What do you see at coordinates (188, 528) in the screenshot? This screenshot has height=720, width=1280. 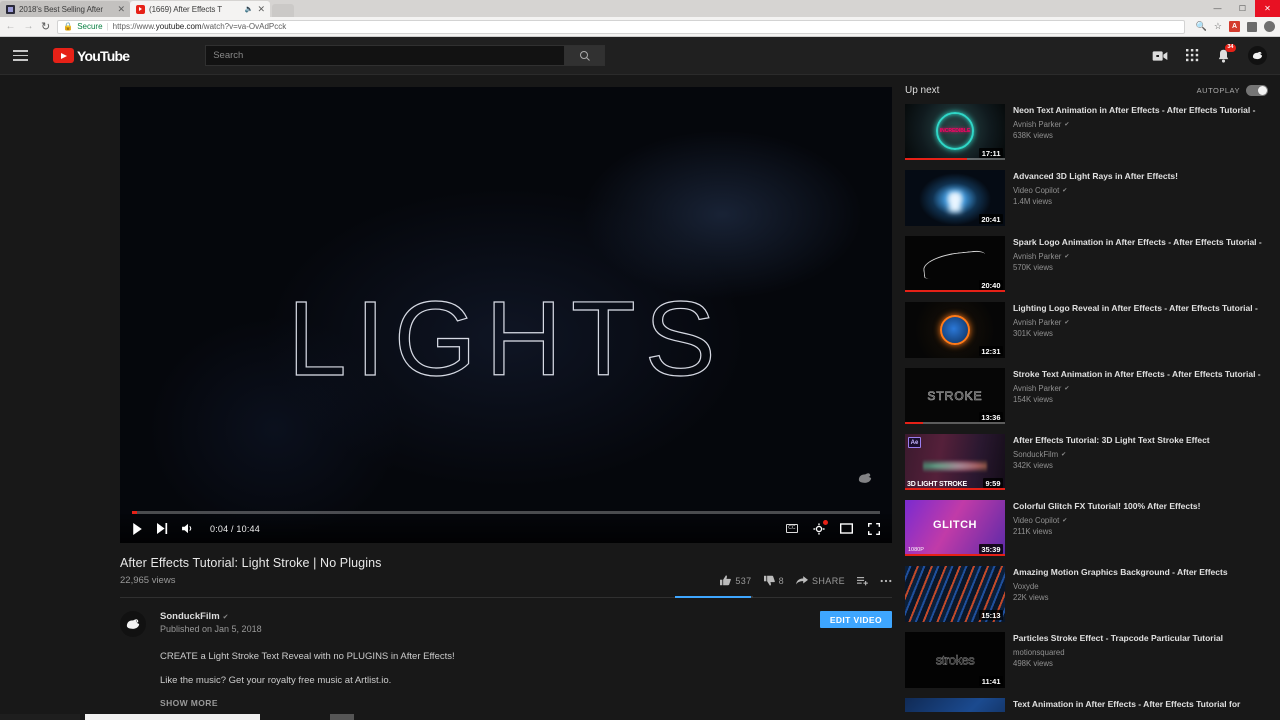 I see `volume-icon` at bounding box center [188, 528].